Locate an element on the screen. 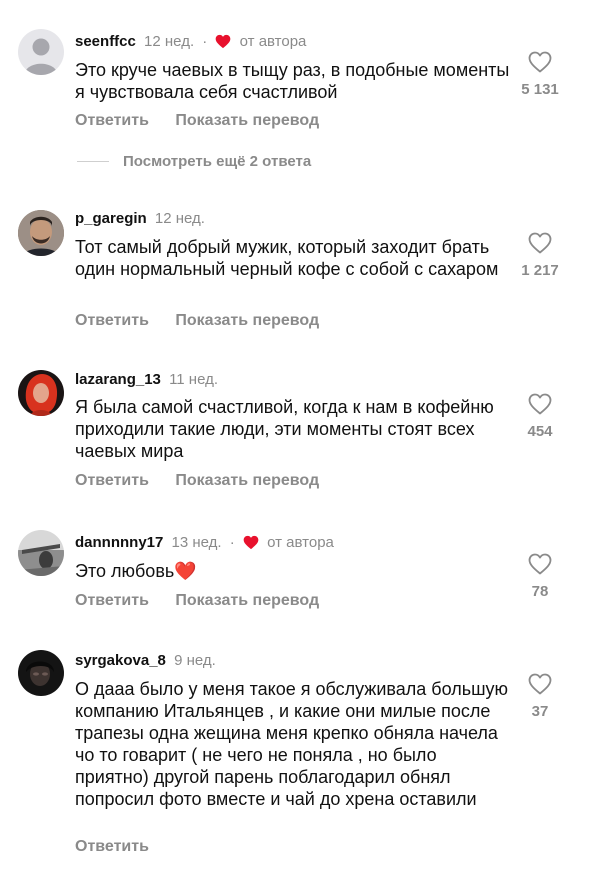  like-group: 454 is located at coordinates (540, 416).